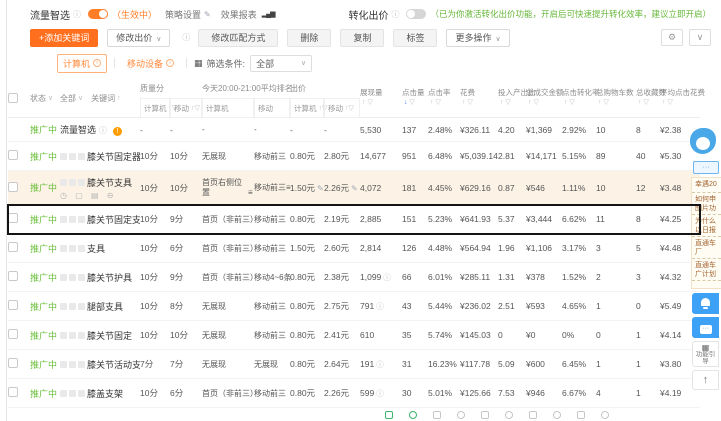 The height and width of the screenshot is (421, 721). I want to click on faq-item: 直通车厂, so click(706, 248).